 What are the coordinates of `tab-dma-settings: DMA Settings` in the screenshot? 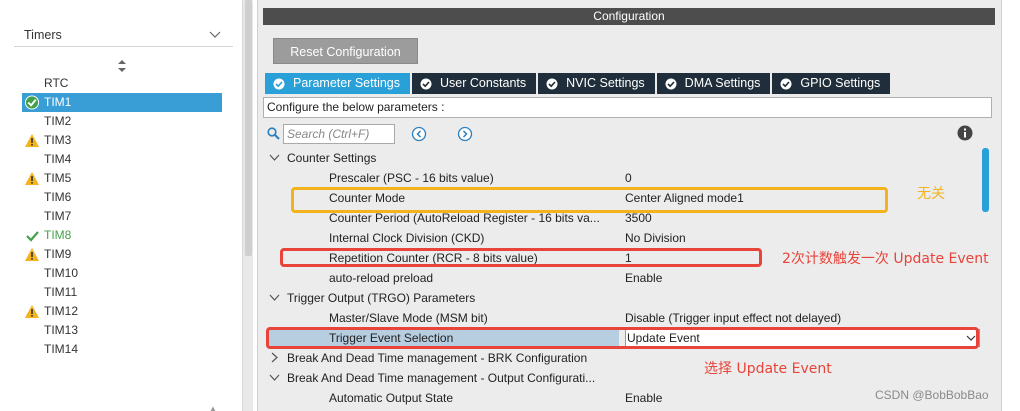 It's located at (713, 83).